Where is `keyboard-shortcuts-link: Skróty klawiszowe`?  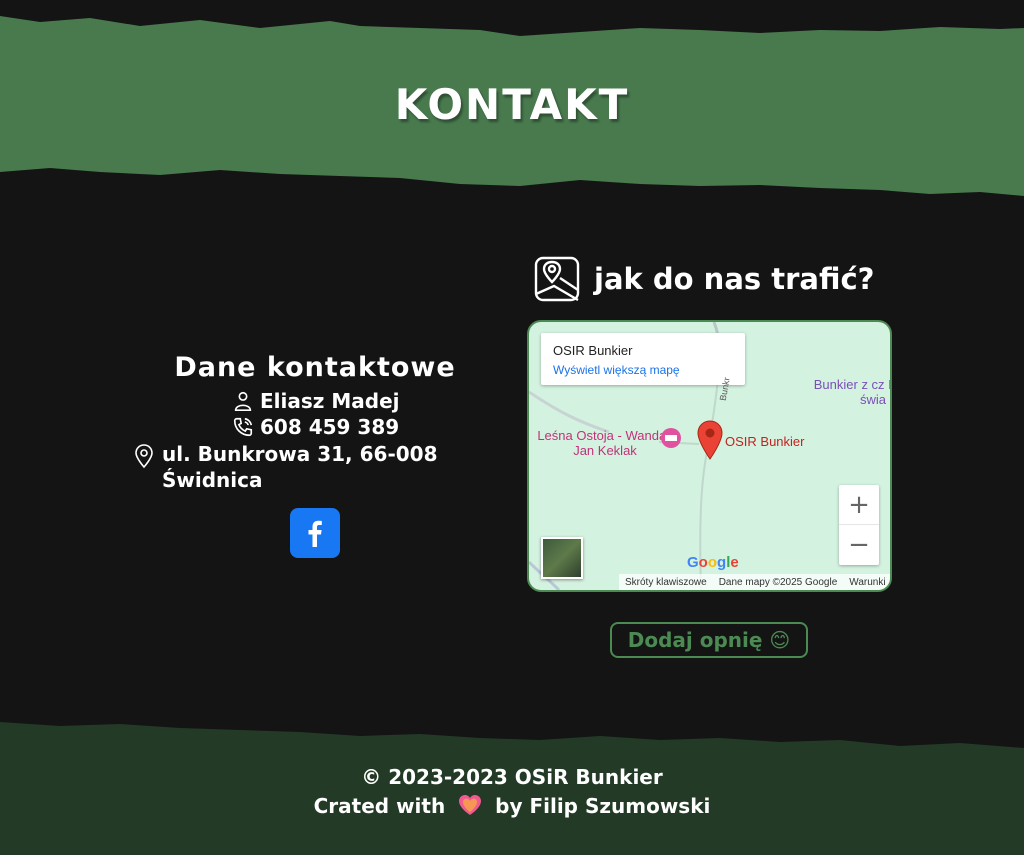 keyboard-shortcuts-link: Skróty klawiszowe is located at coordinates (666, 582).